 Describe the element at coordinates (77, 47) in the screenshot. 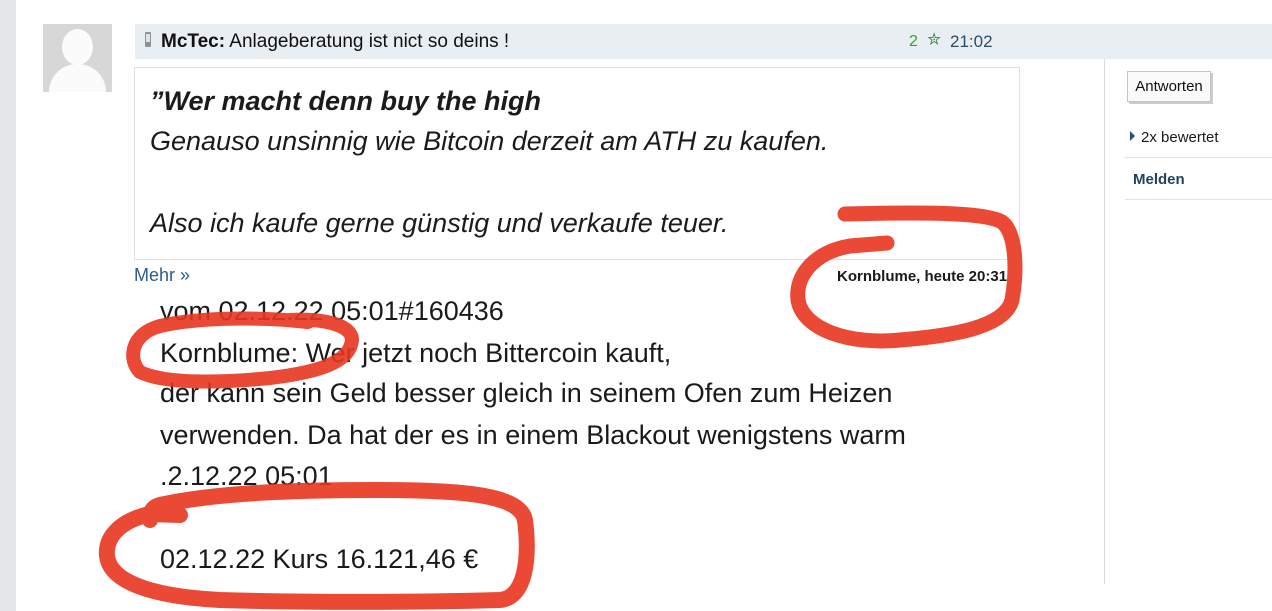

I see `avatar-placeholder-icon` at that location.